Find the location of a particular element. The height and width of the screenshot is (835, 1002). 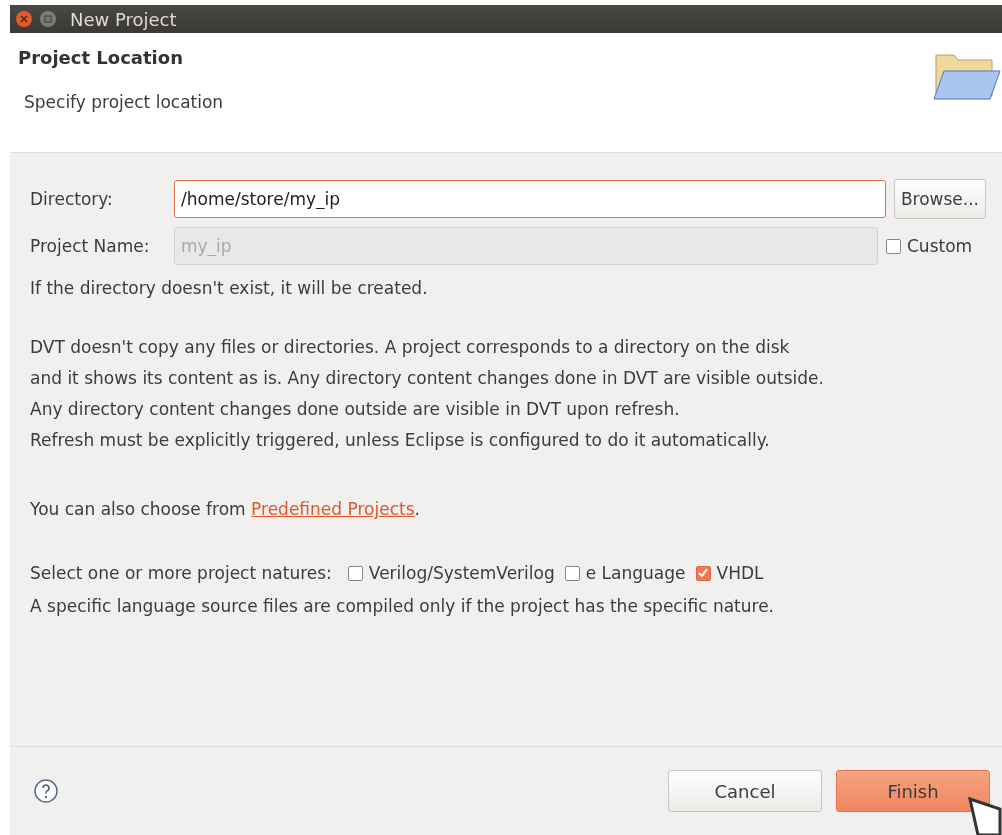

finish-button: Finish is located at coordinates (913, 791).